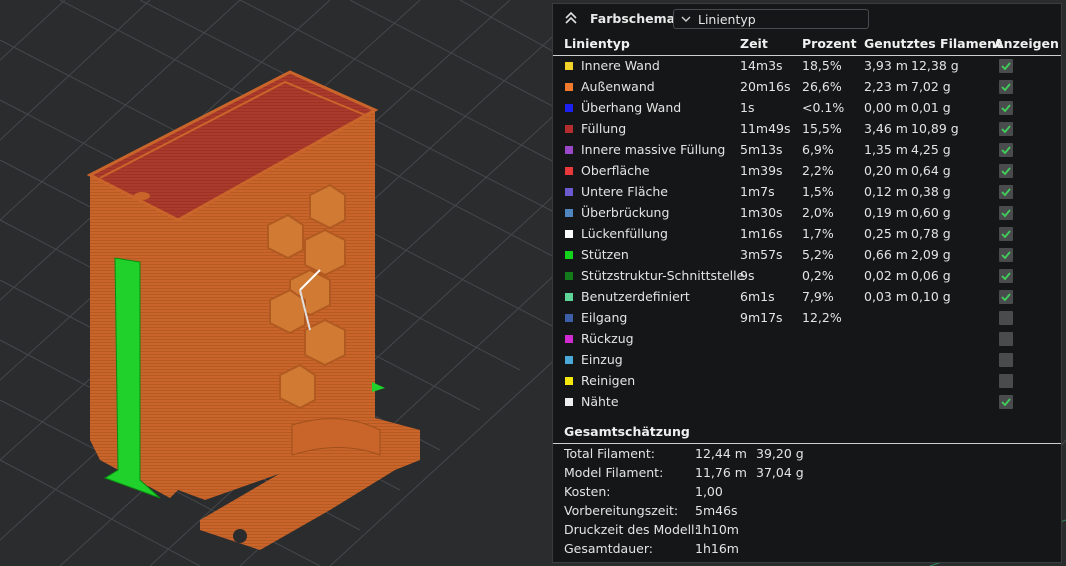  I want to click on summary-title: Gesamtschätzung, so click(627, 431).